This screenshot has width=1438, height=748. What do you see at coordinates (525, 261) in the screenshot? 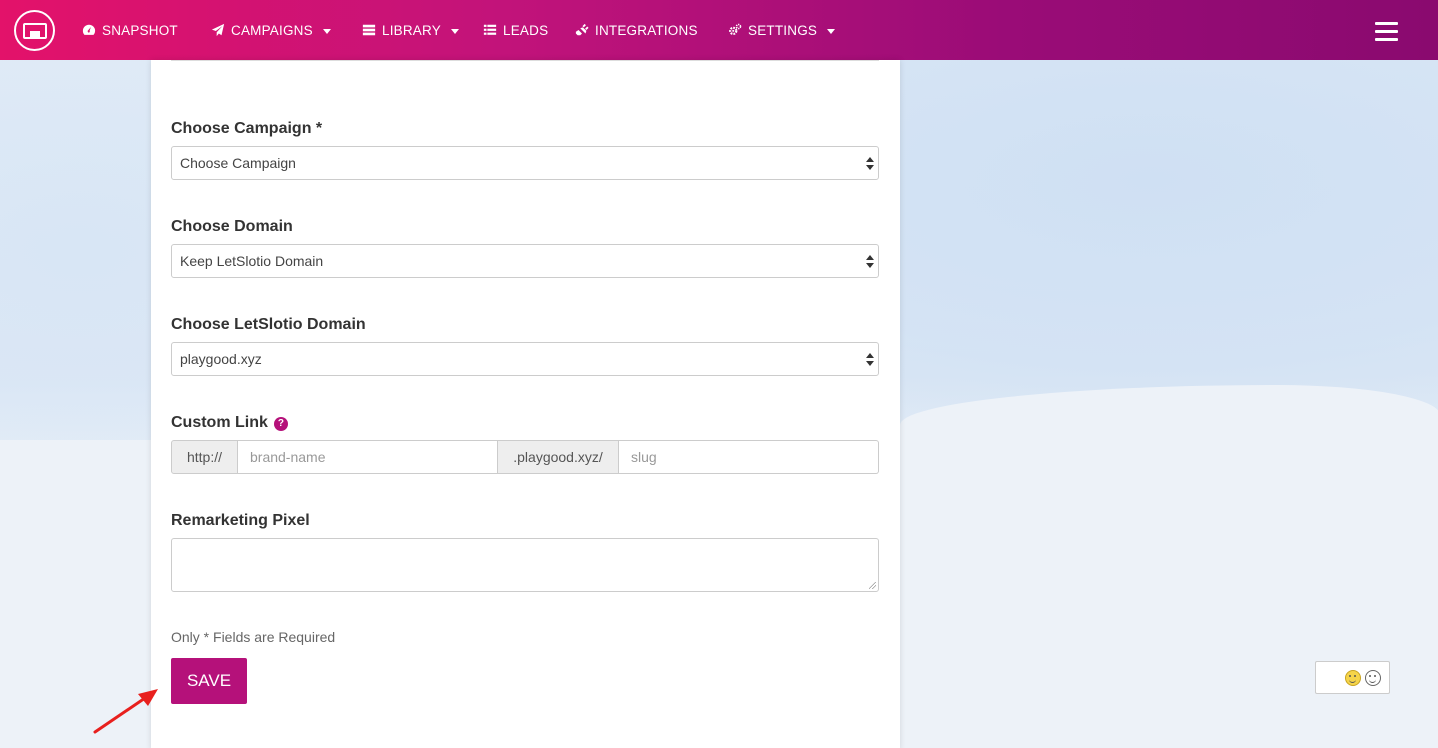
I see `domain-select: Keep LetSlotio Domain` at bounding box center [525, 261].